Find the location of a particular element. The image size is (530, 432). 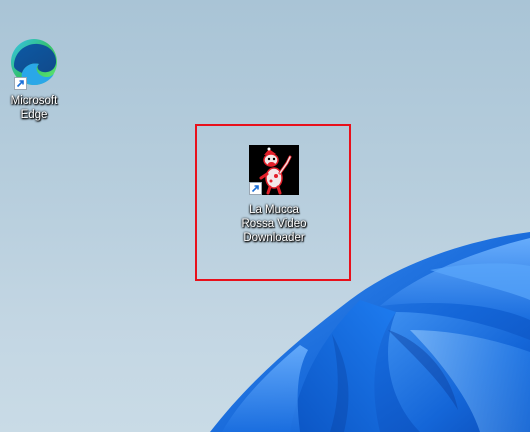

desktop-icon-label: La Mucca Rossa Video Downloader is located at coordinates (274, 224).